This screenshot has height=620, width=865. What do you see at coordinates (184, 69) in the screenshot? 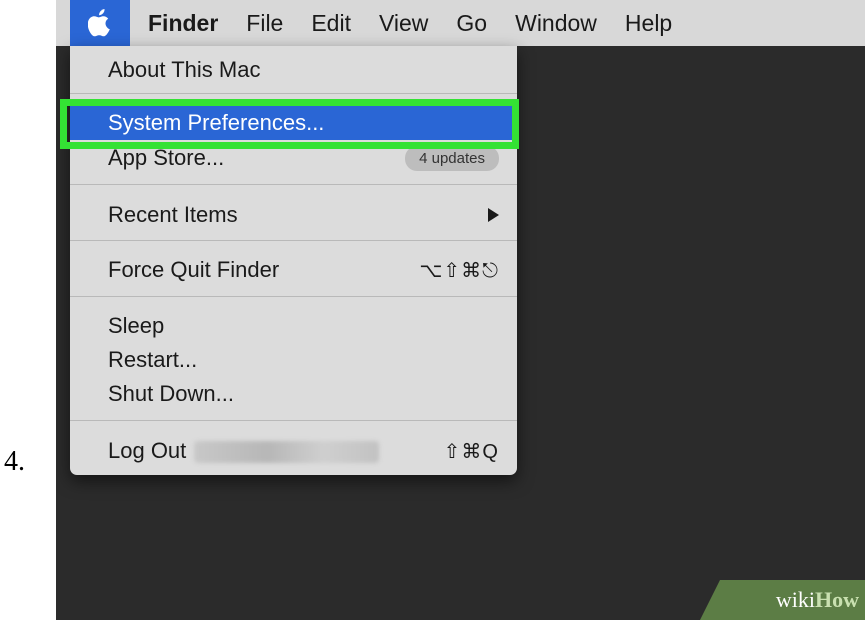
I see `about-label: About This Mac` at bounding box center [184, 69].